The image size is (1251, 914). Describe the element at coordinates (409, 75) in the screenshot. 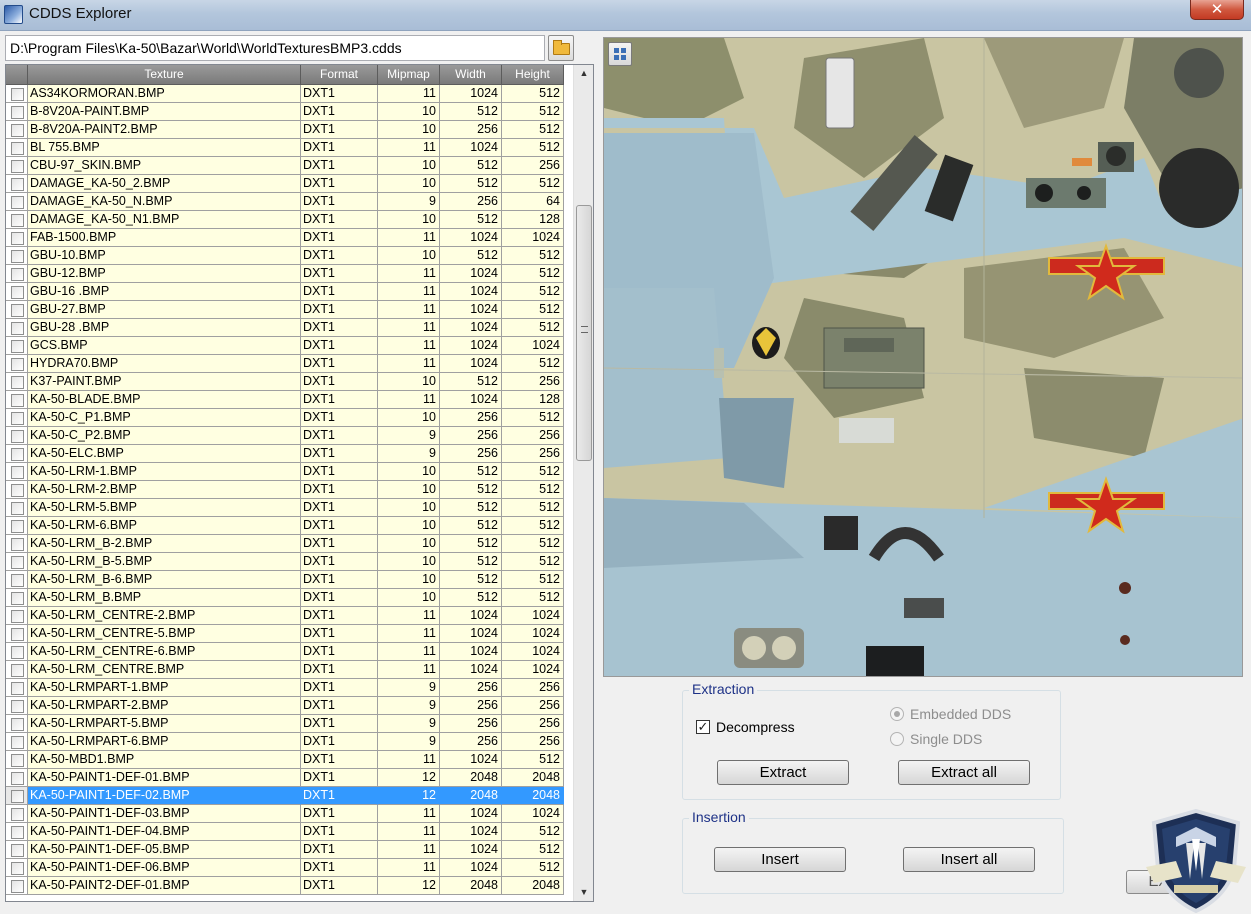

I see `column-header-mipmap: Mipmap` at that location.